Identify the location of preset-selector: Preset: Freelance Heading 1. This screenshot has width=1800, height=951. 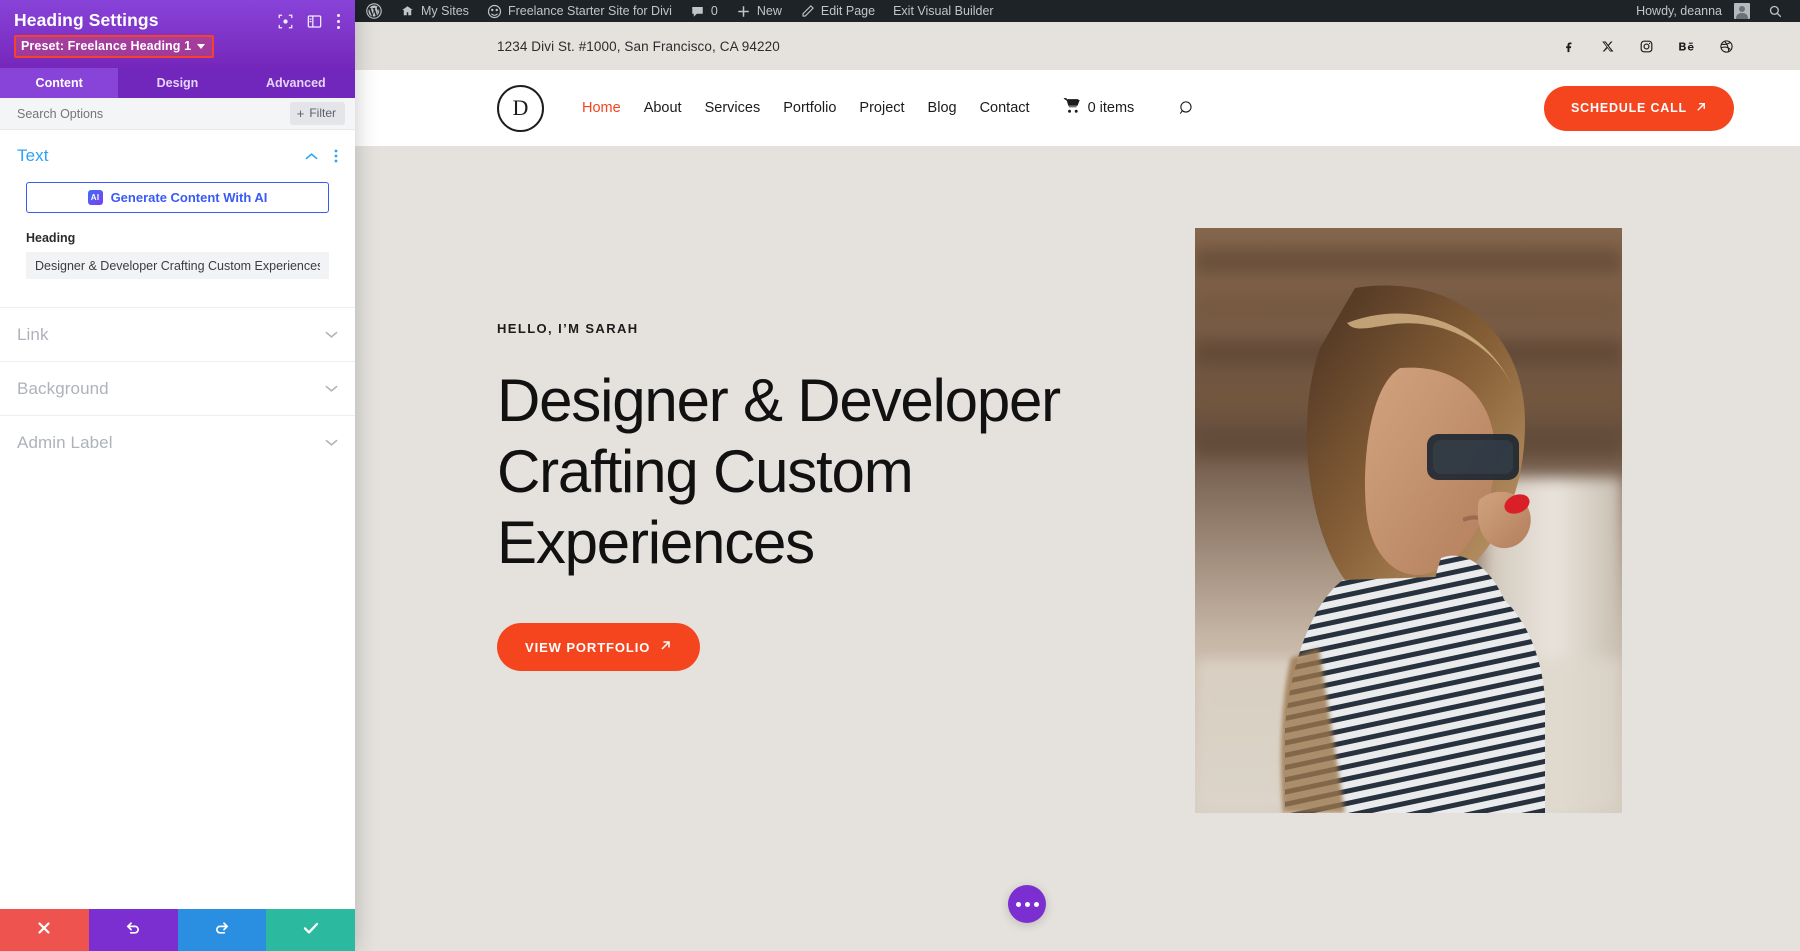
(114, 46).